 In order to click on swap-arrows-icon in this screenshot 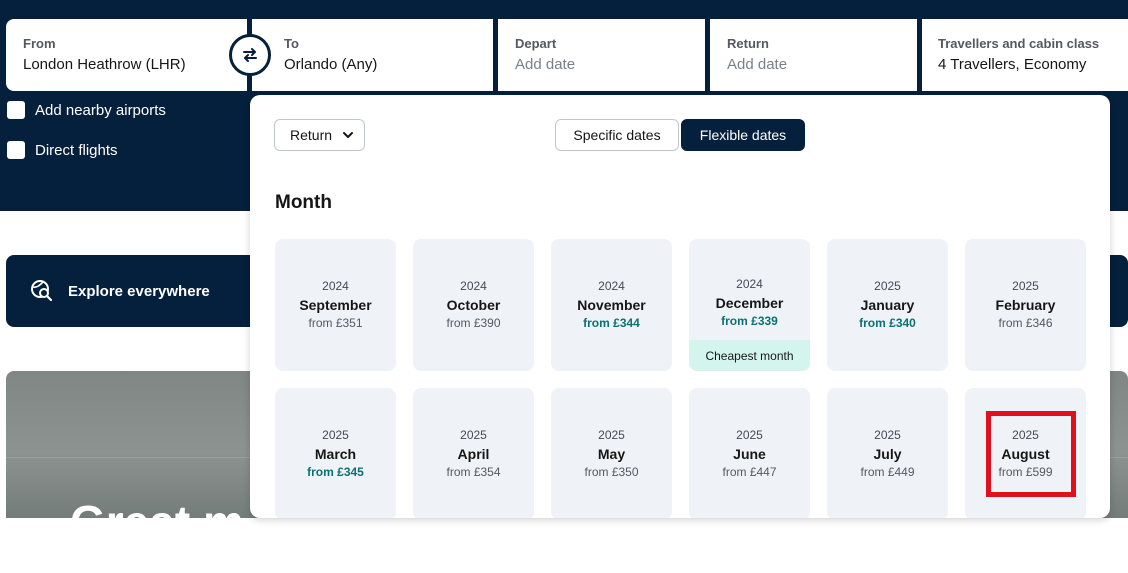, I will do `click(250, 55)`.